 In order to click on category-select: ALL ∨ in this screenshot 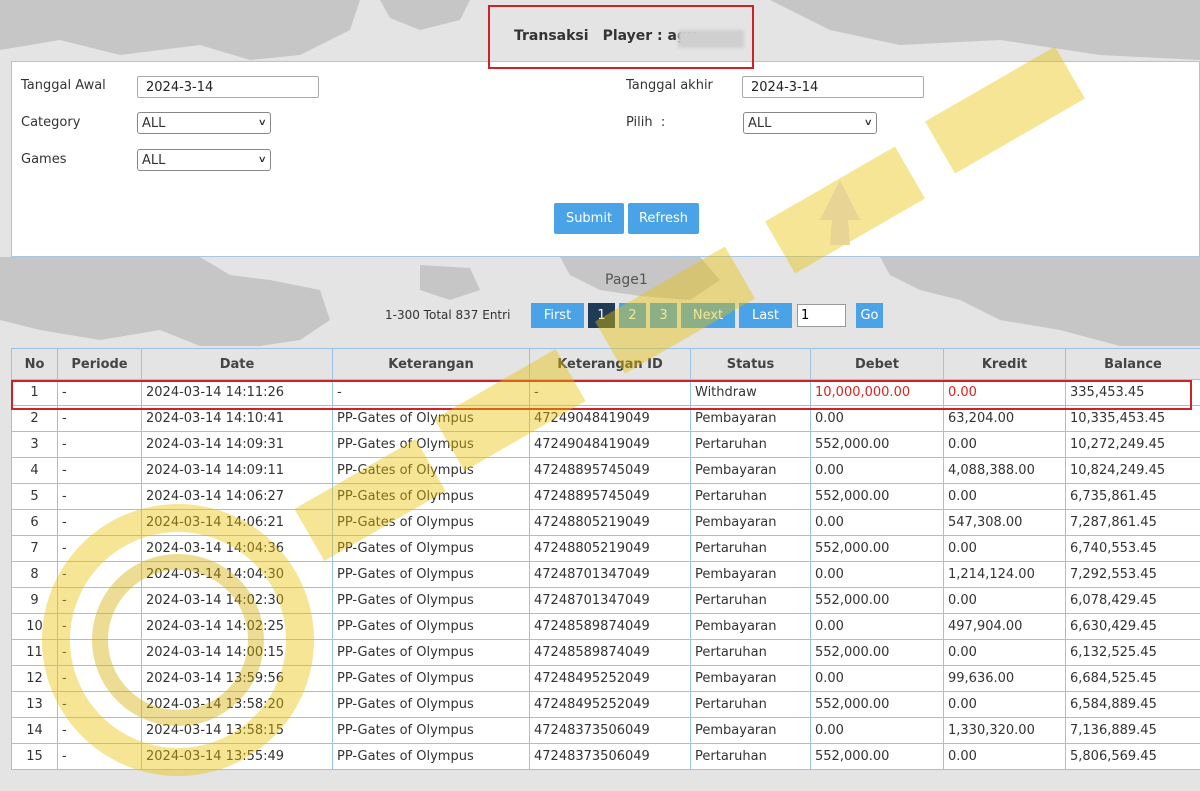, I will do `click(204, 123)`.